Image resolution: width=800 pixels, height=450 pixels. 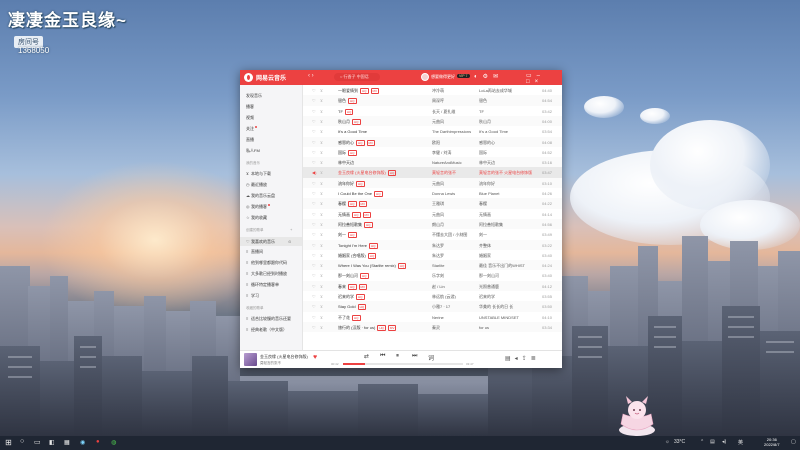 What do you see at coordinates (455, 225) in the screenshot?
I see `song-artist: 朗山月` at bounding box center [455, 225].